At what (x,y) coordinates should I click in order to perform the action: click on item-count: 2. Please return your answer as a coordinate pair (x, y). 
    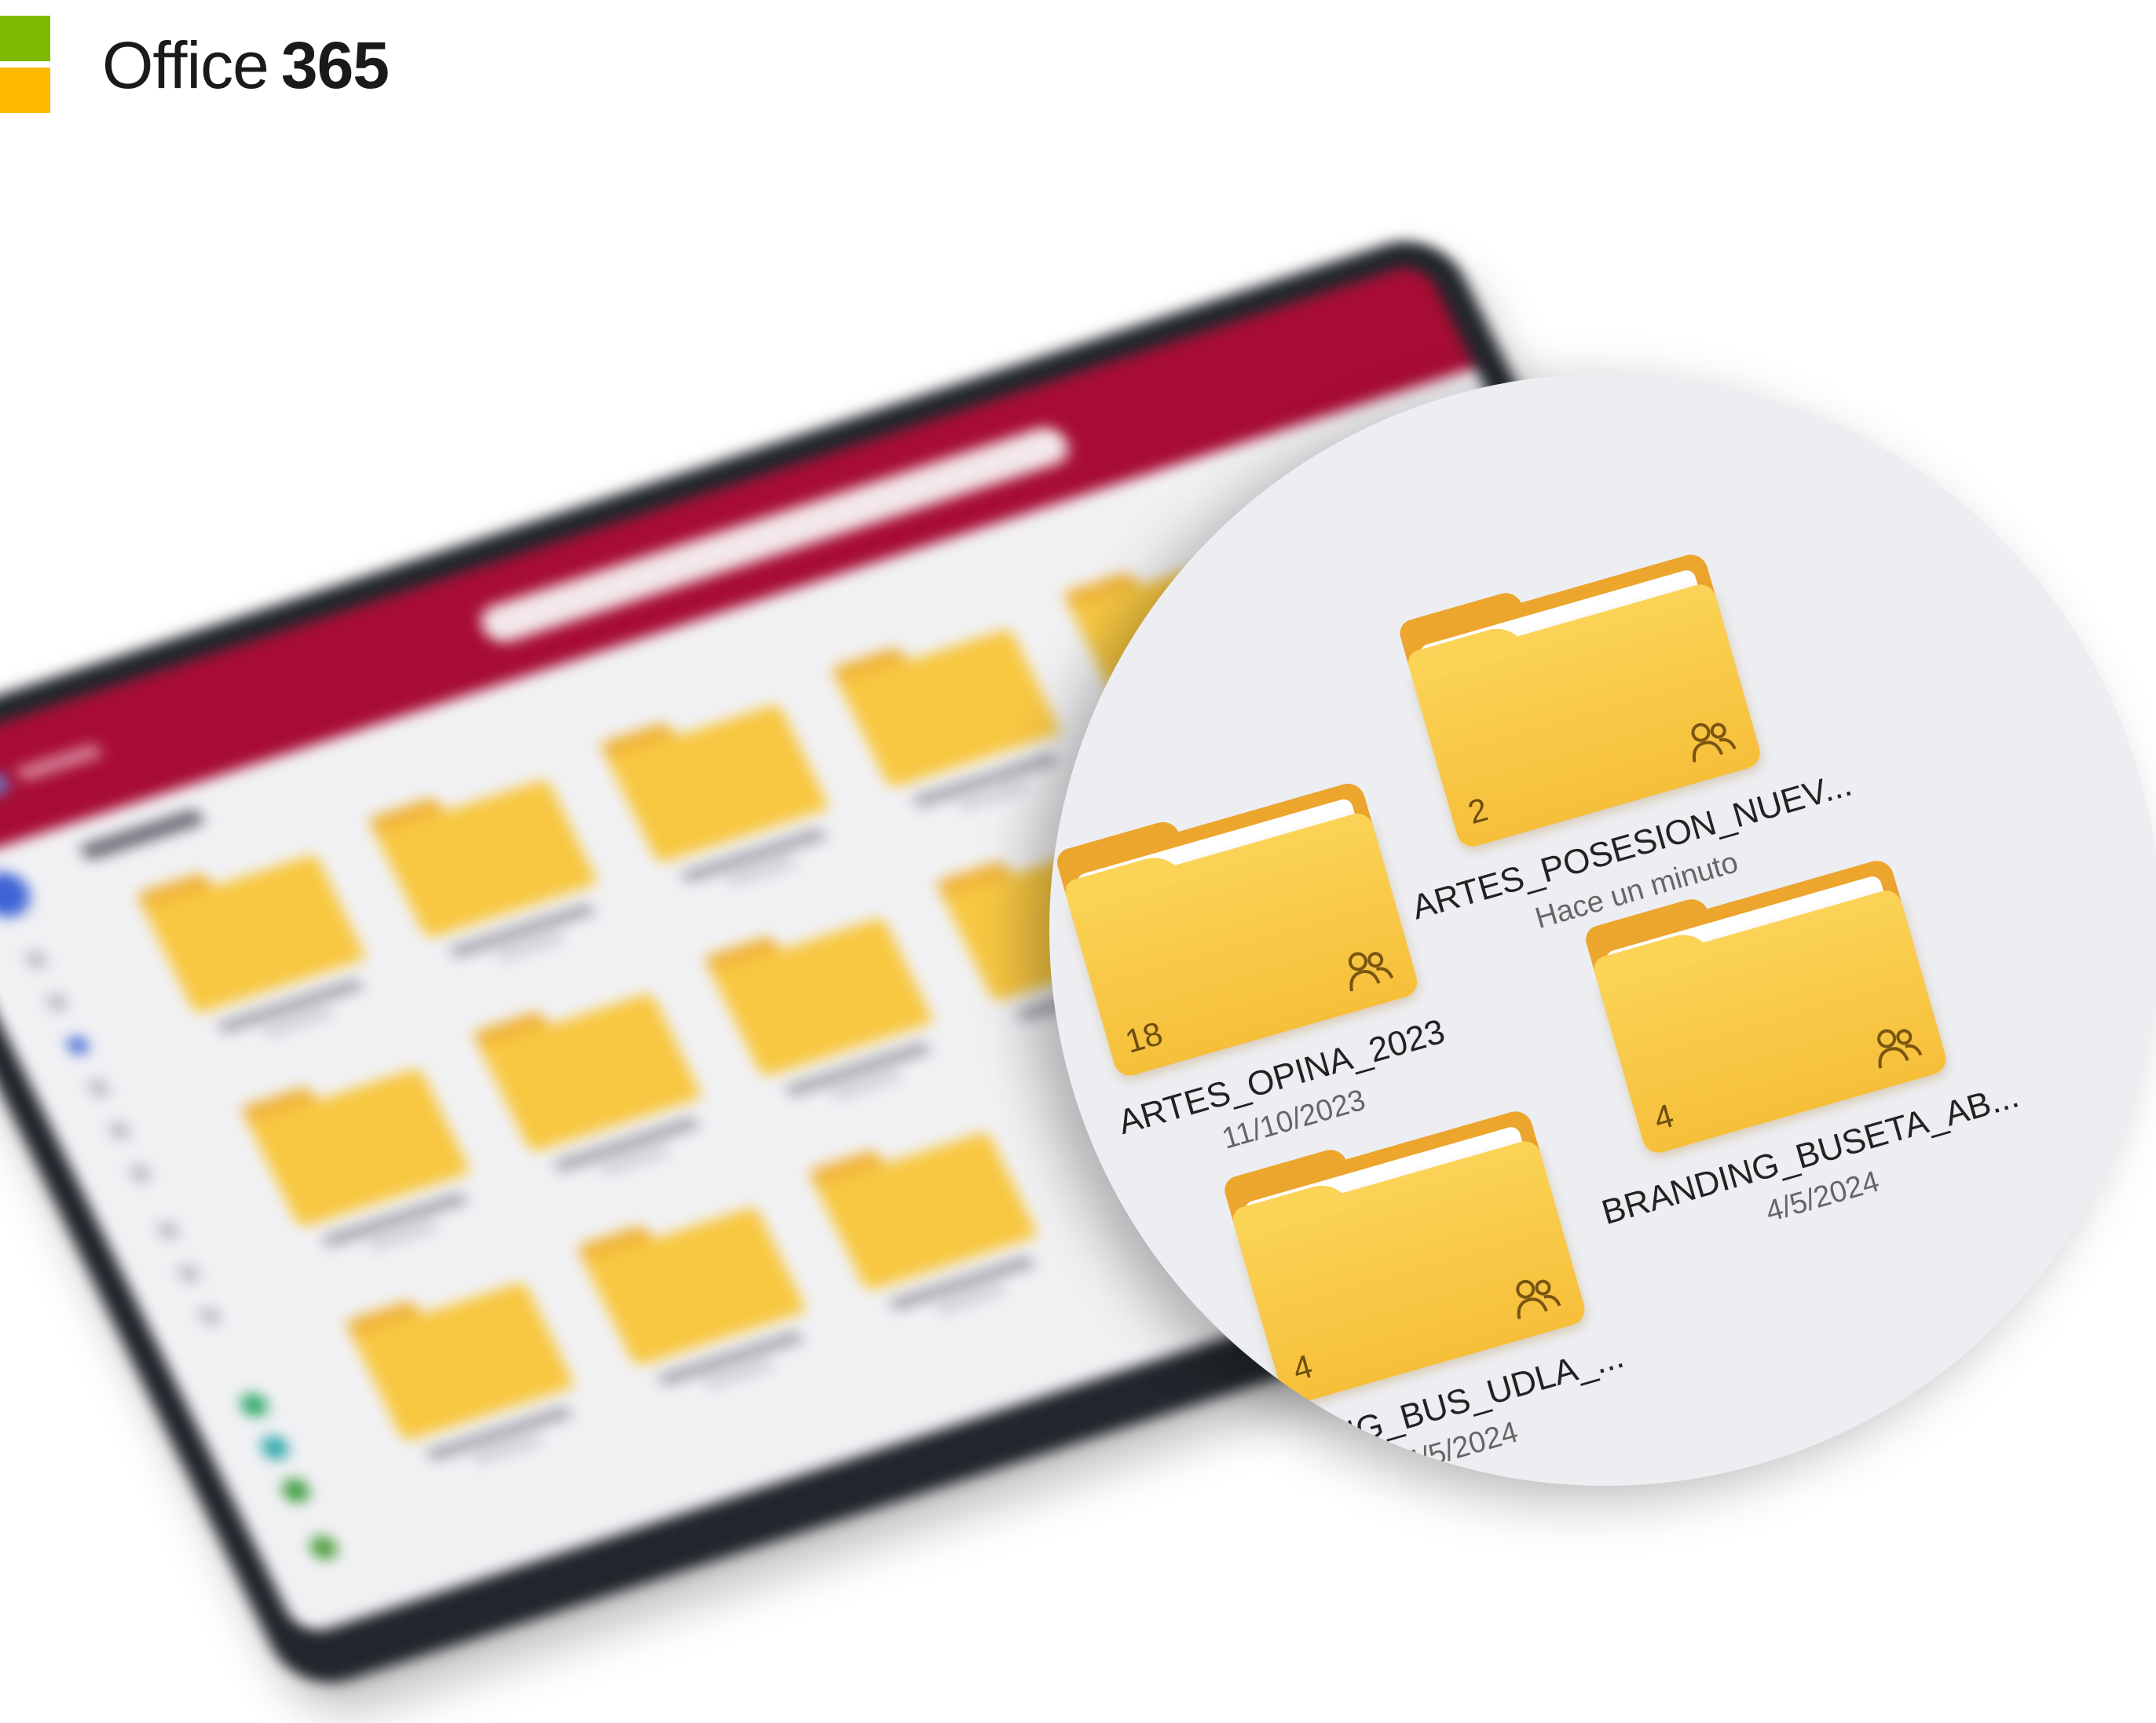
    Looking at the image, I should click on (1477, 811).